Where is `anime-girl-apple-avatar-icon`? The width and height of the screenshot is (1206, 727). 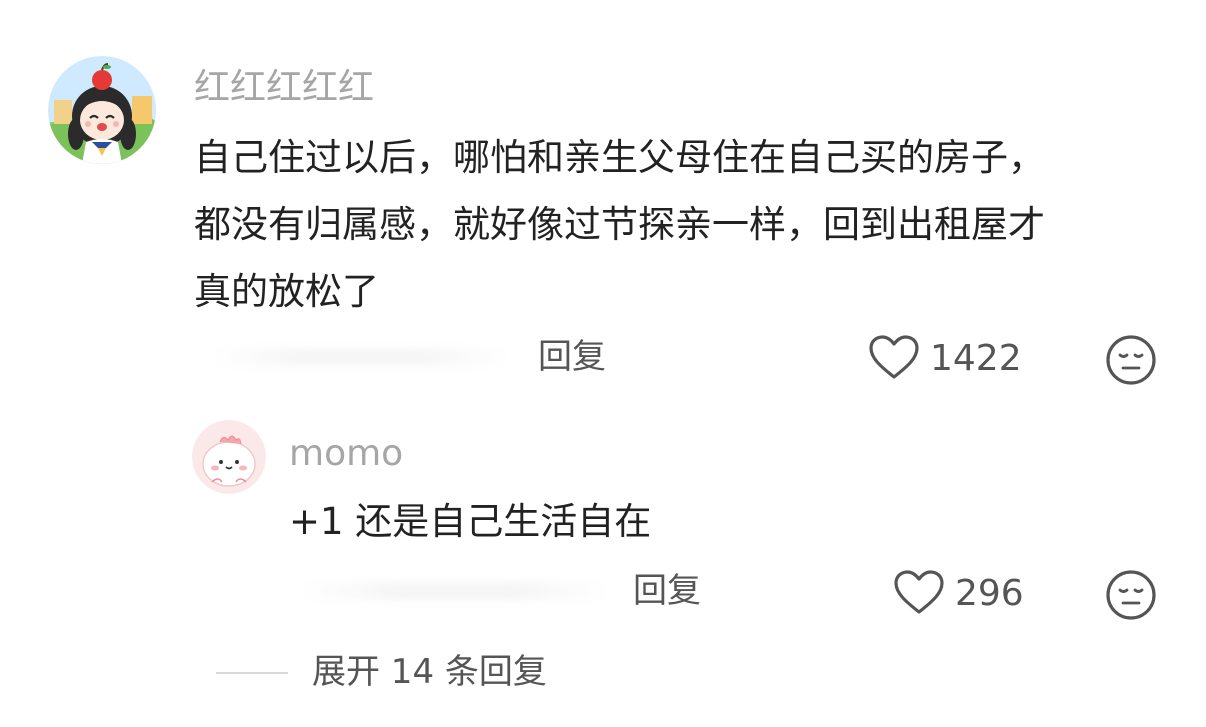 anime-girl-apple-avatar-icon is located at coordinates (102, 110).